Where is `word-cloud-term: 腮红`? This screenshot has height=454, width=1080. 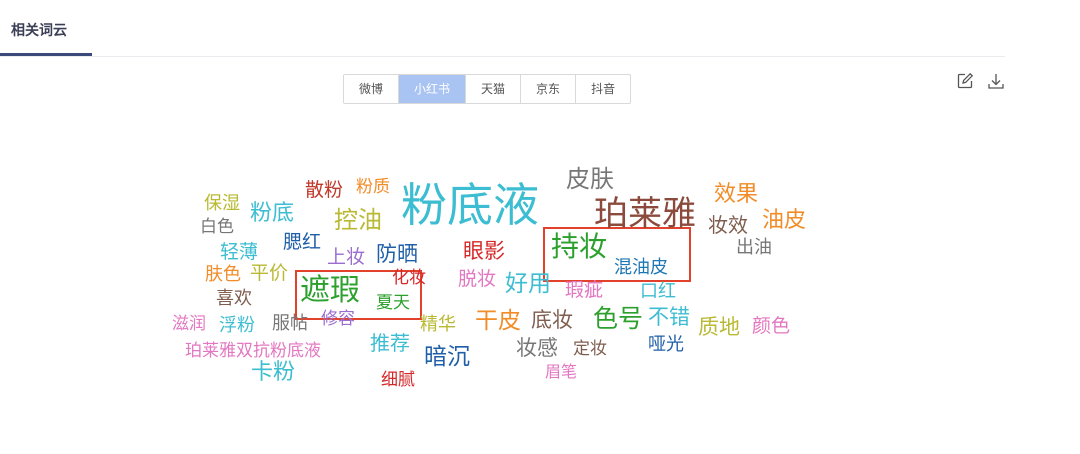 word-cloud-term: 腮红 is located at coordinates (302, 242).